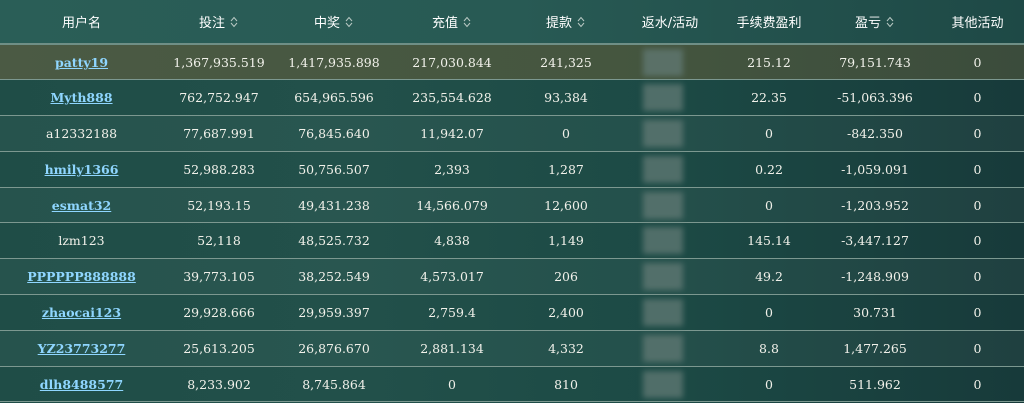 Image resolution: width=1024 pixels, height=403 pixels. Describe the element at coordinates (875, 277) in the screenshot. I see `profit-cell: -1,248.909` at that location.